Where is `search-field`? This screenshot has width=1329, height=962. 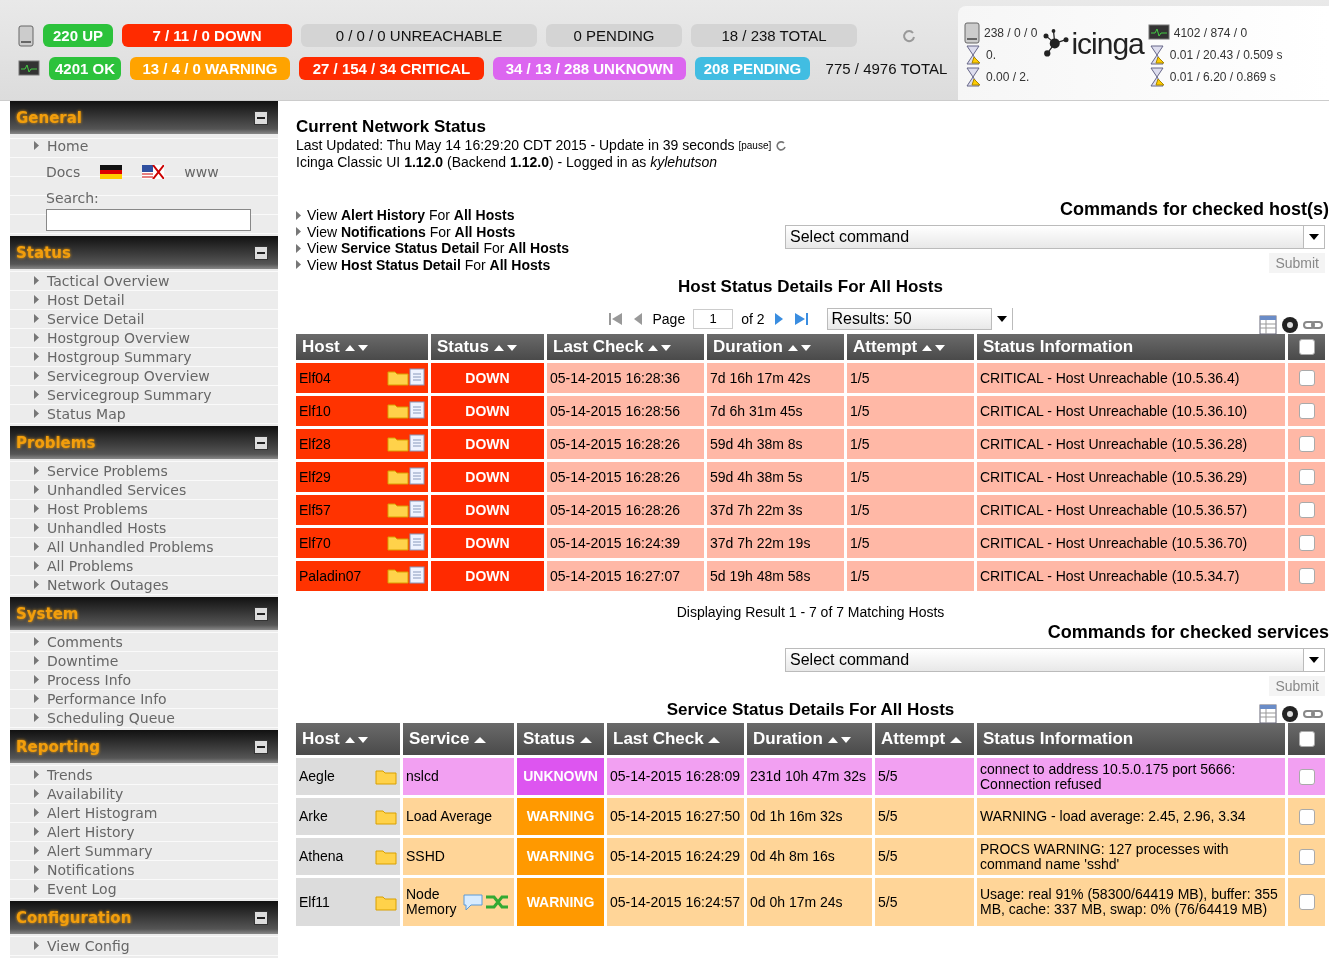 search-field is located at coordinates (148, 220).